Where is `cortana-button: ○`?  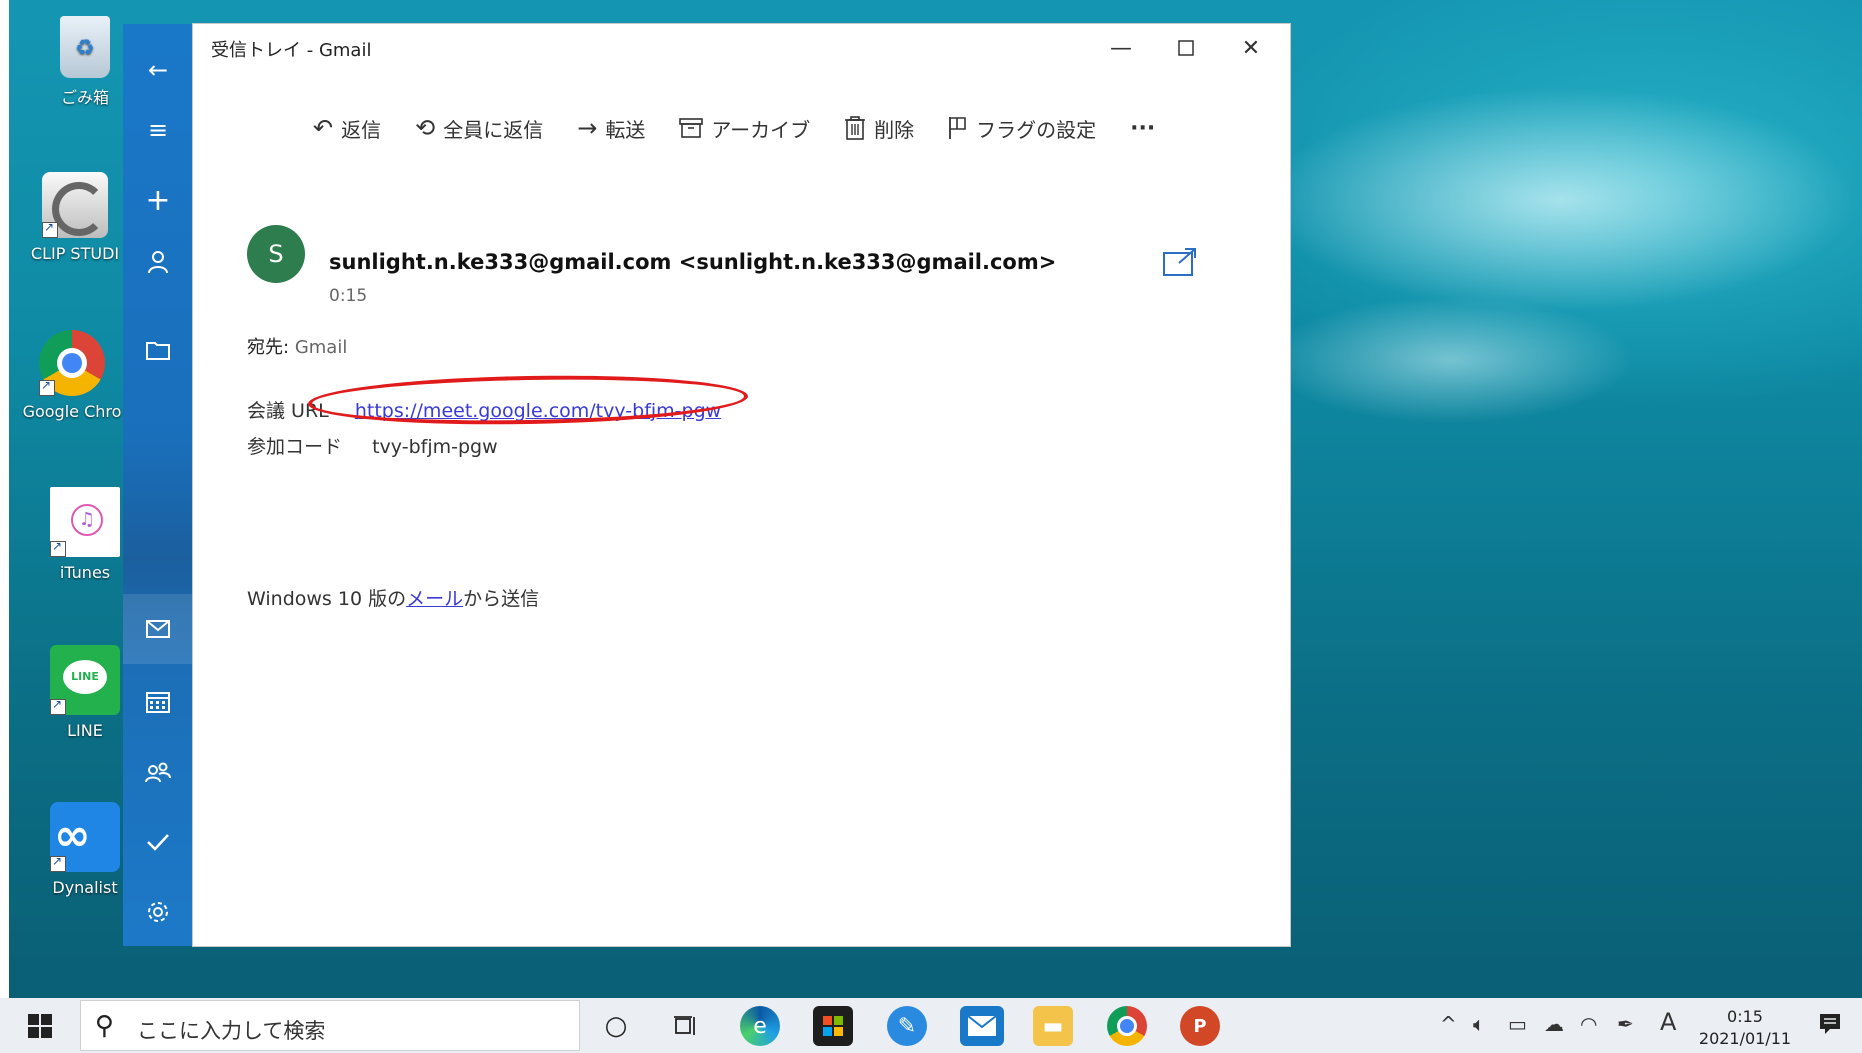 cortana-button: ○ is located at coordinates (616, 1026).